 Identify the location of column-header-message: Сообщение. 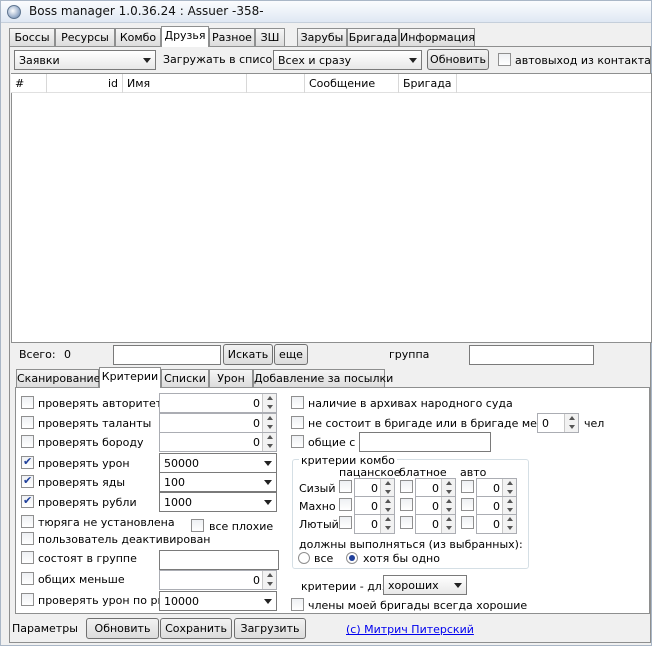
(352, 83).